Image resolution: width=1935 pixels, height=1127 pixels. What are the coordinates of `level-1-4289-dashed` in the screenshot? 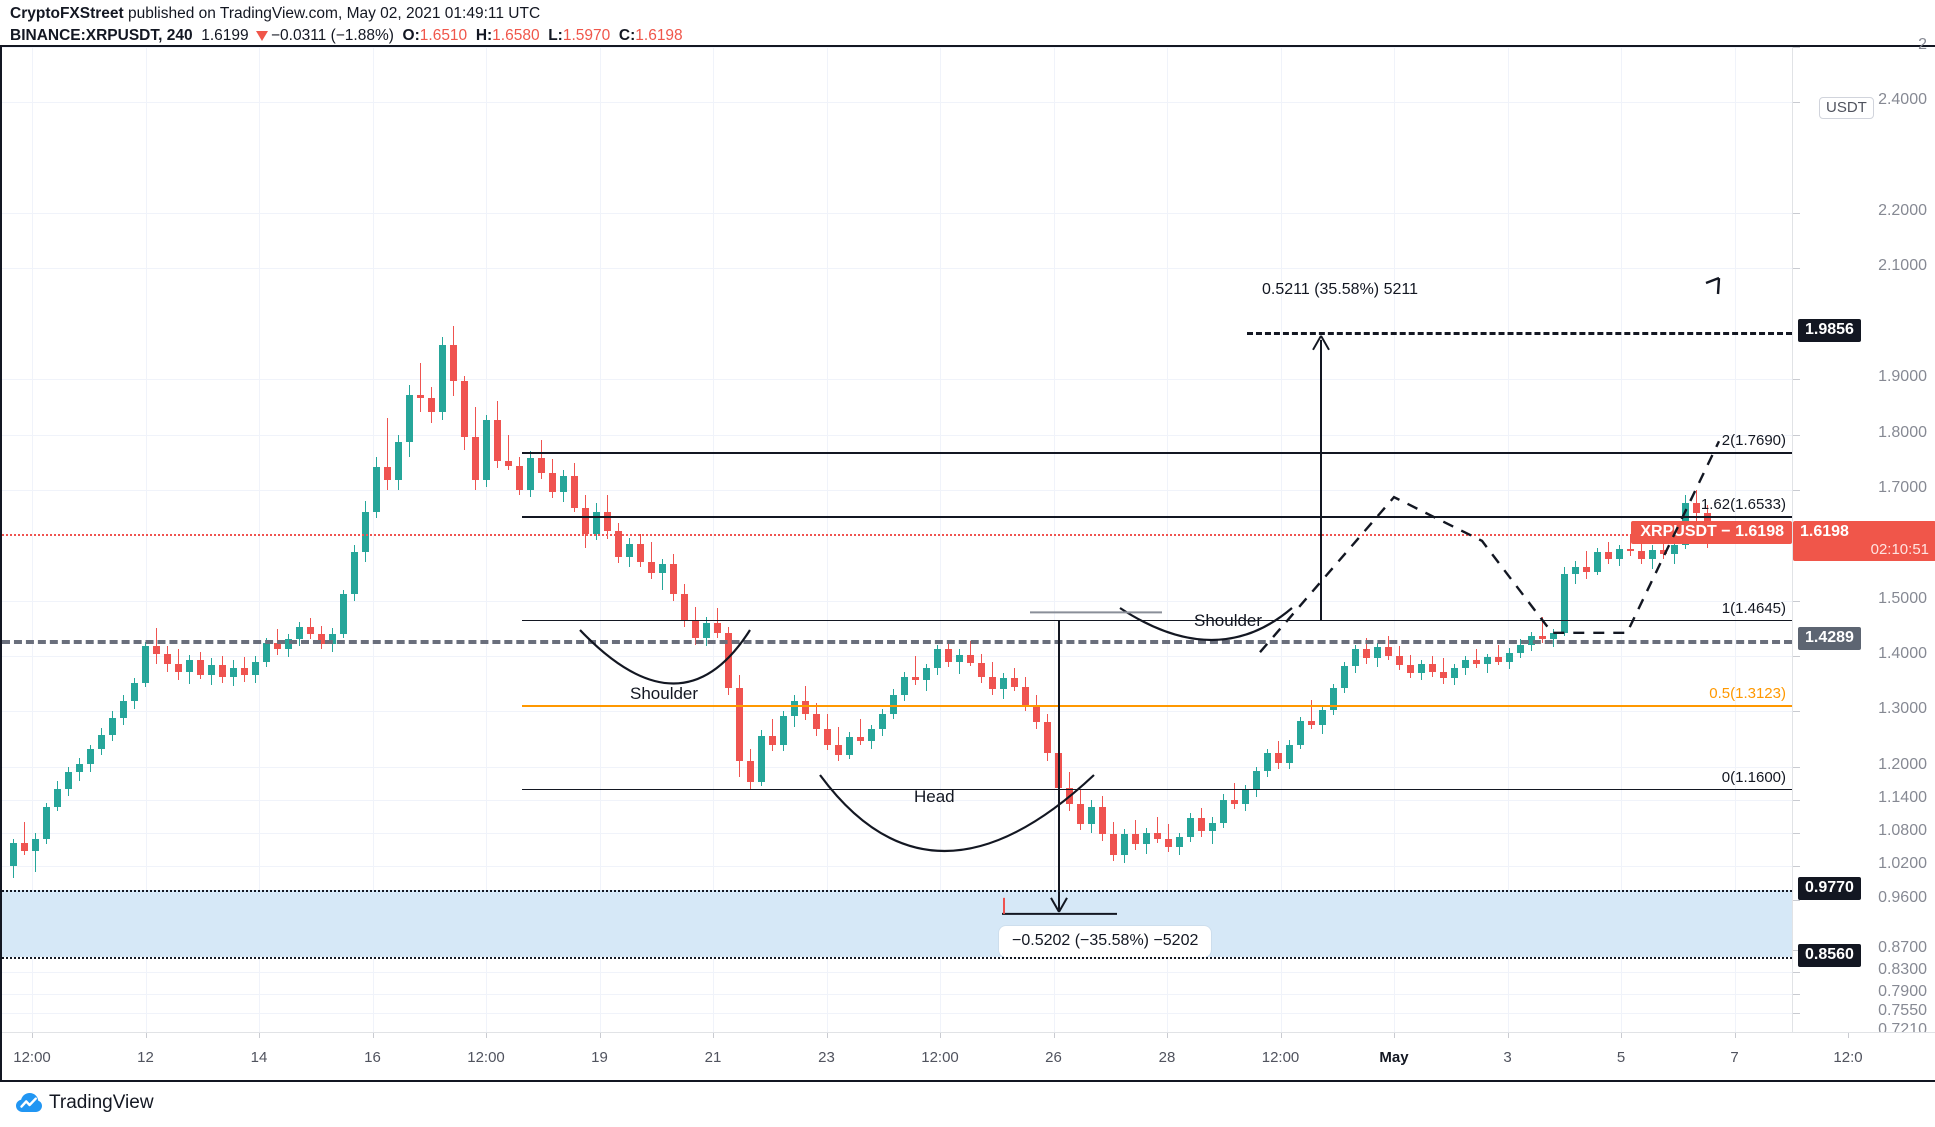 It's located at (897, 642).